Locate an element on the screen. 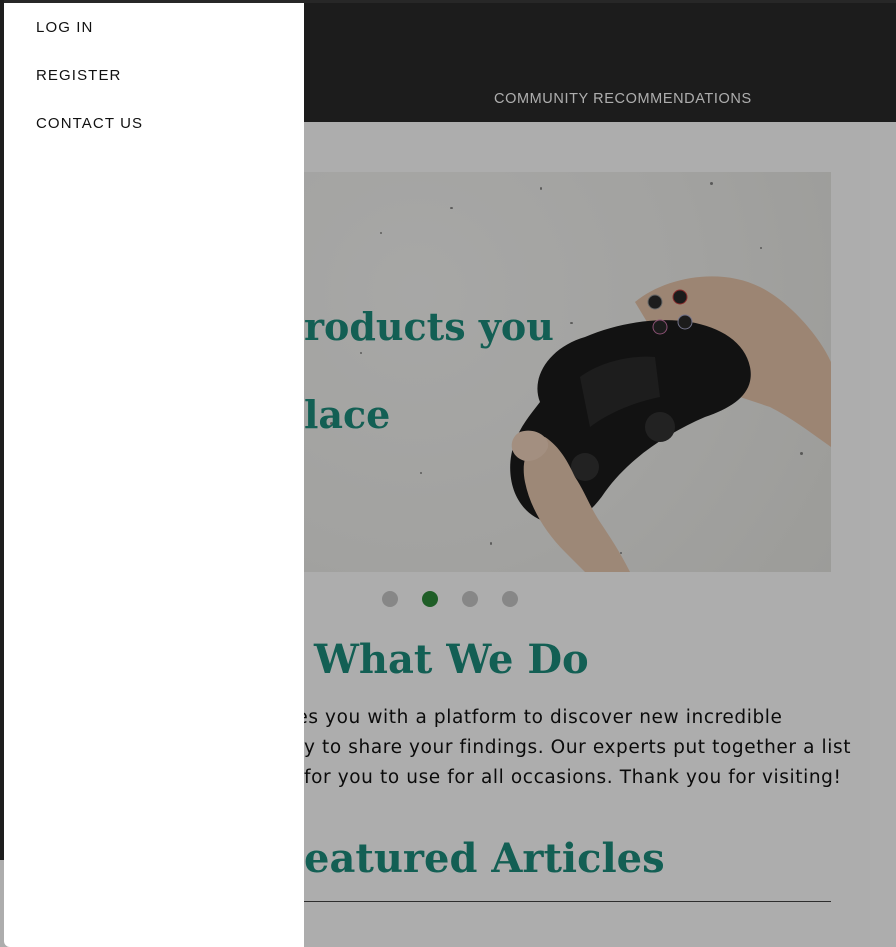 The width and height of the screenshot is (896, 947). drawer-item-contact-us: CONTACT US is located at coordinates (89, 123).